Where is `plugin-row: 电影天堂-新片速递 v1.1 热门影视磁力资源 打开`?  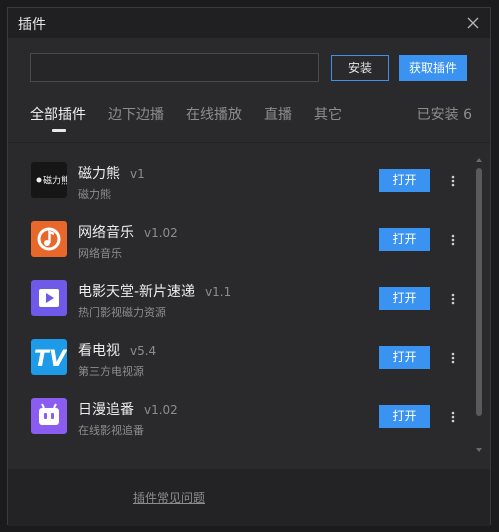 plugin-row: 电影天堂-新片速递 v1.1 热门影视磁力资源 打开 is located at coordinates (238, 299).